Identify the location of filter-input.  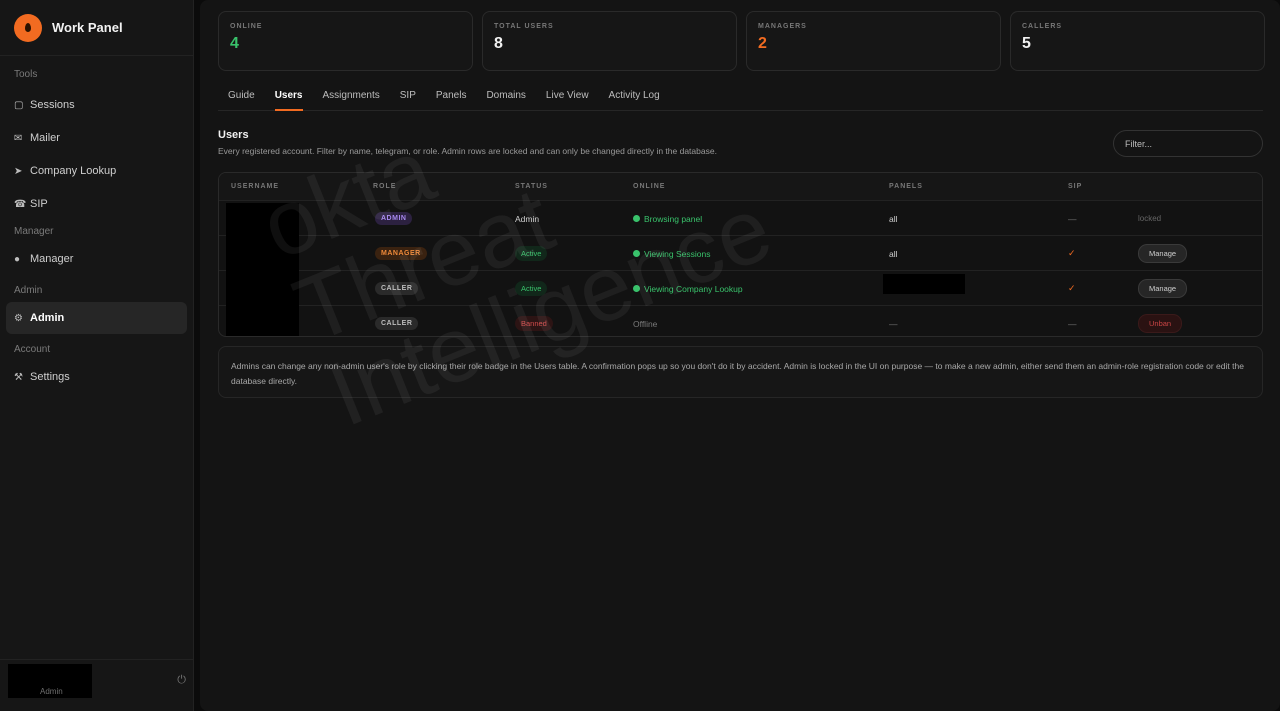
(1188, 143).